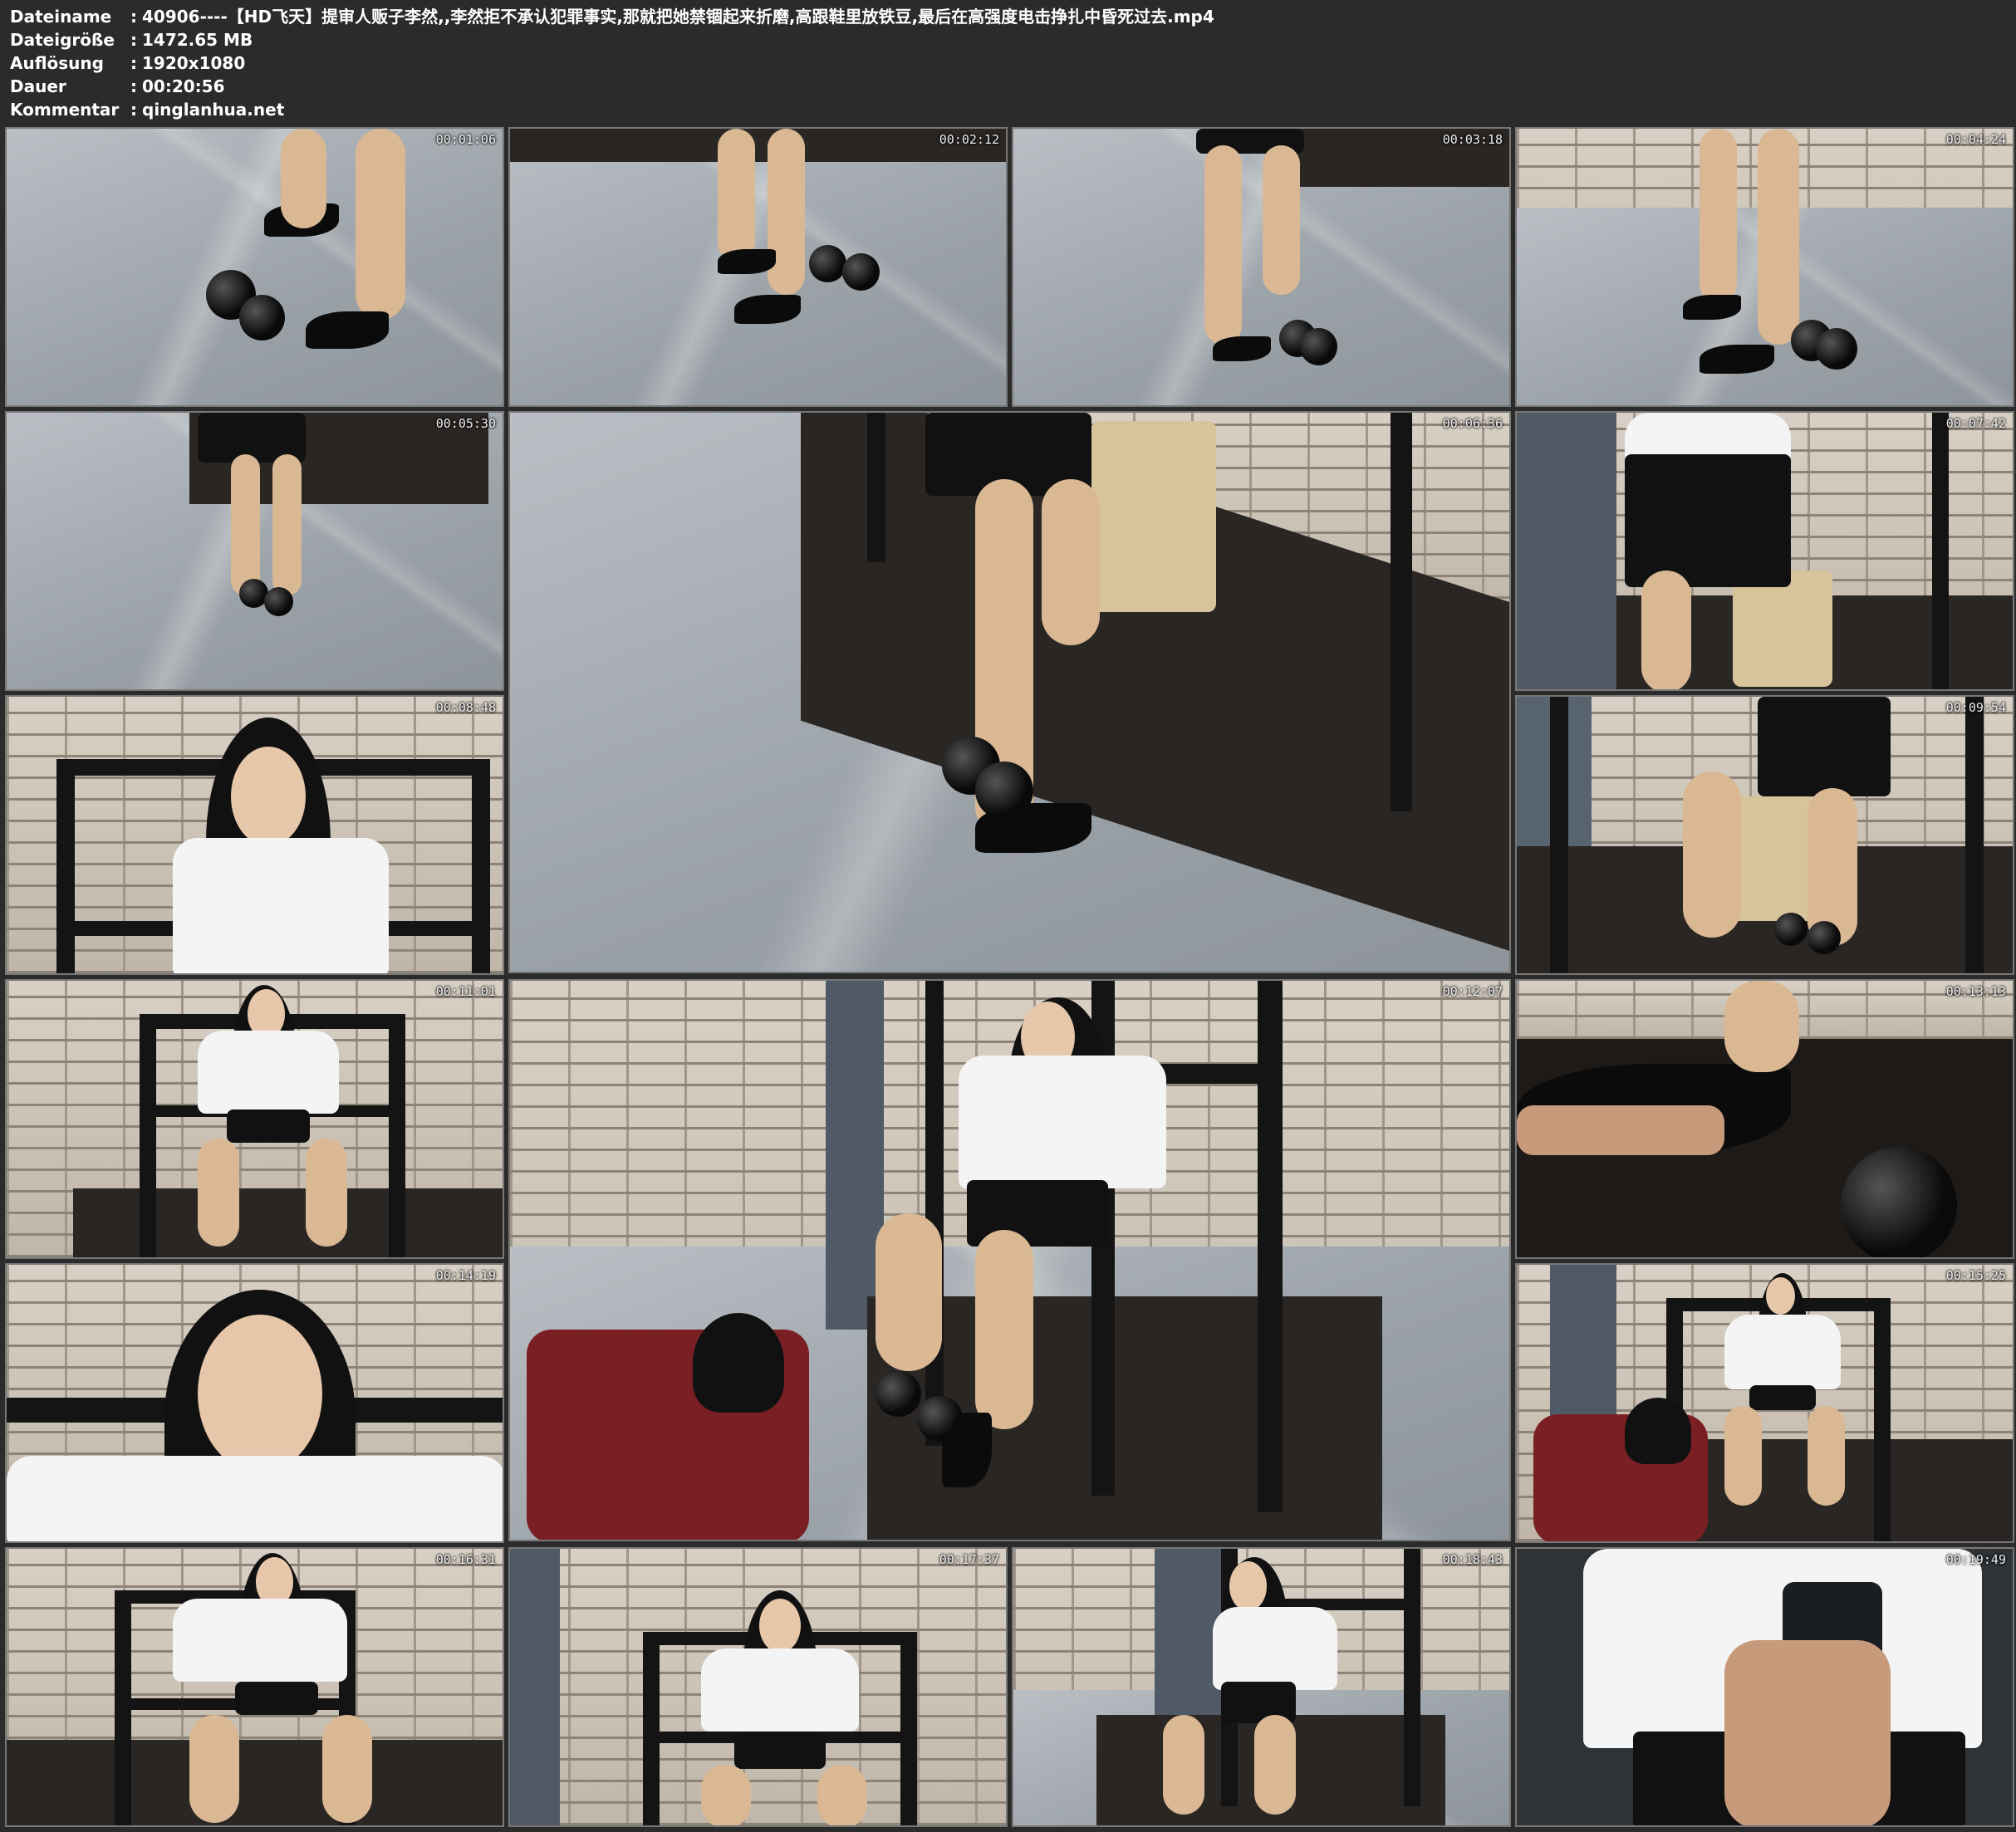 The height and width of the screenshot is (1832, 2016). Describe the element at coordinates (255, 835) in the screenshot. I see `thumbnail-8: 00:08:48` at that location.